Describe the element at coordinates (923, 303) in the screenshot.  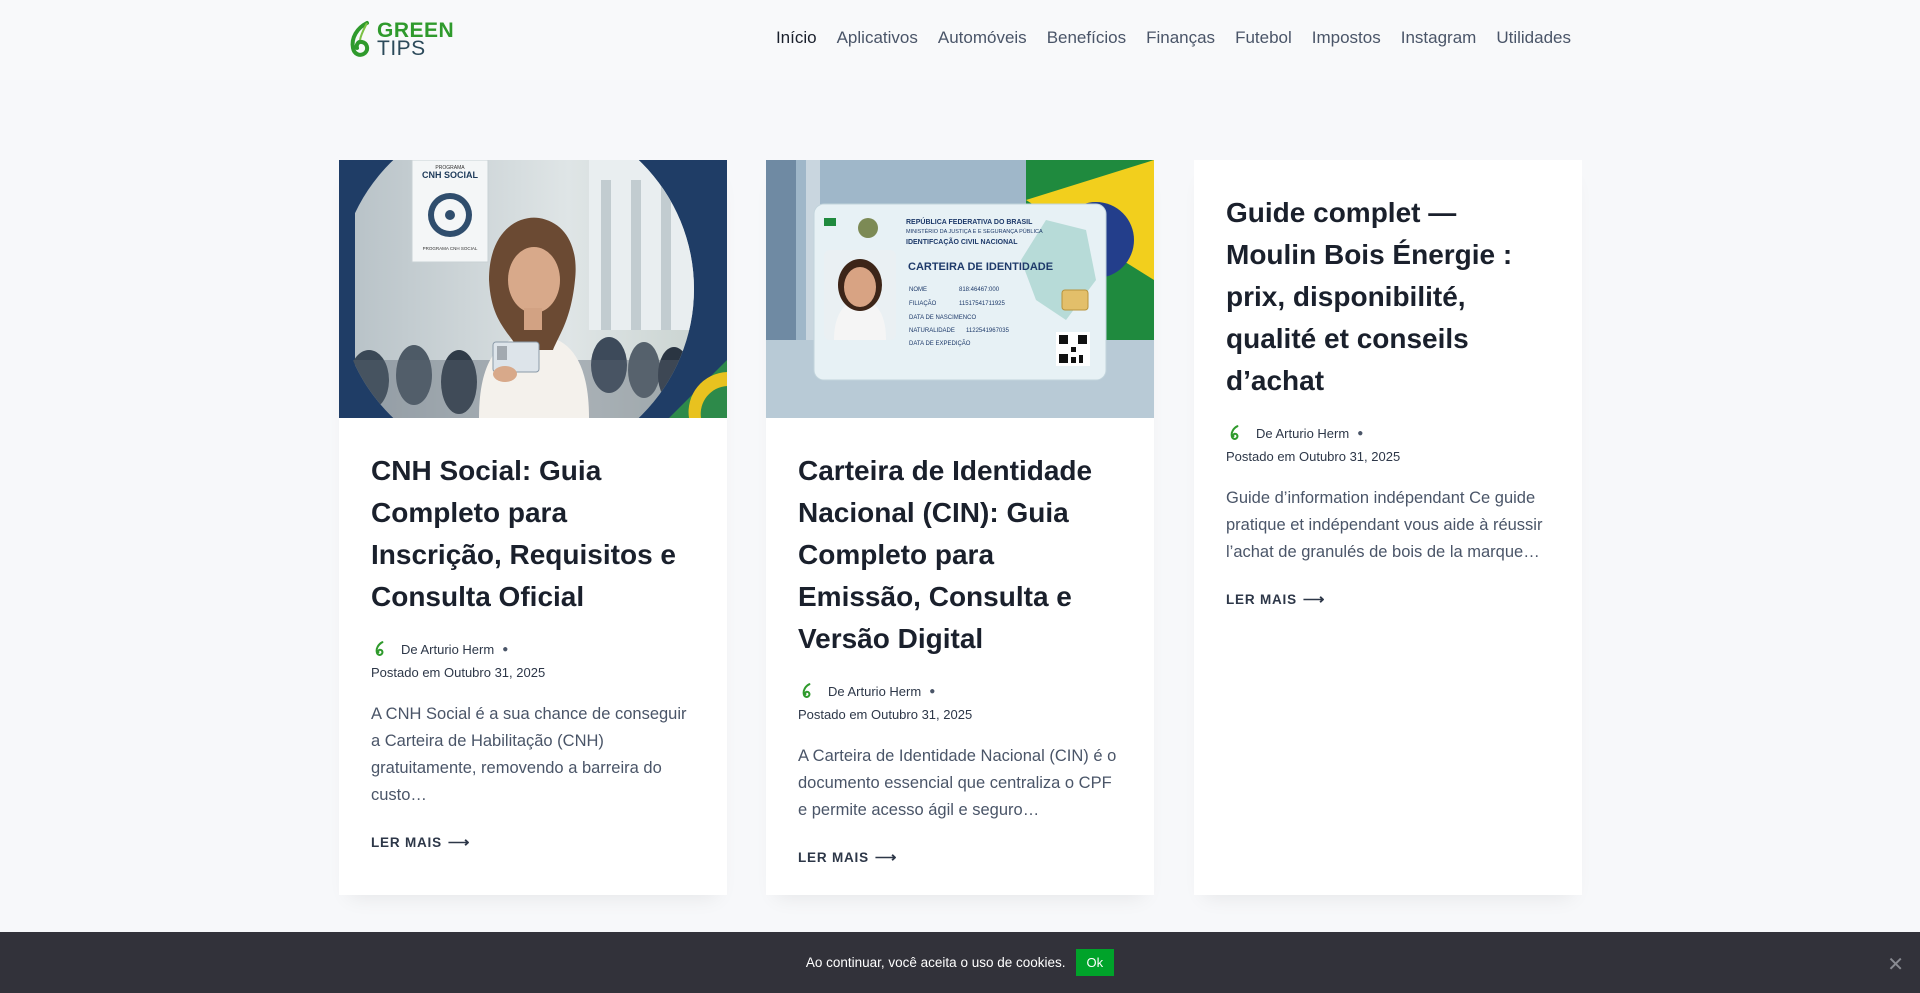
I see `id-field-label: FILIAÇÃO` at that location.